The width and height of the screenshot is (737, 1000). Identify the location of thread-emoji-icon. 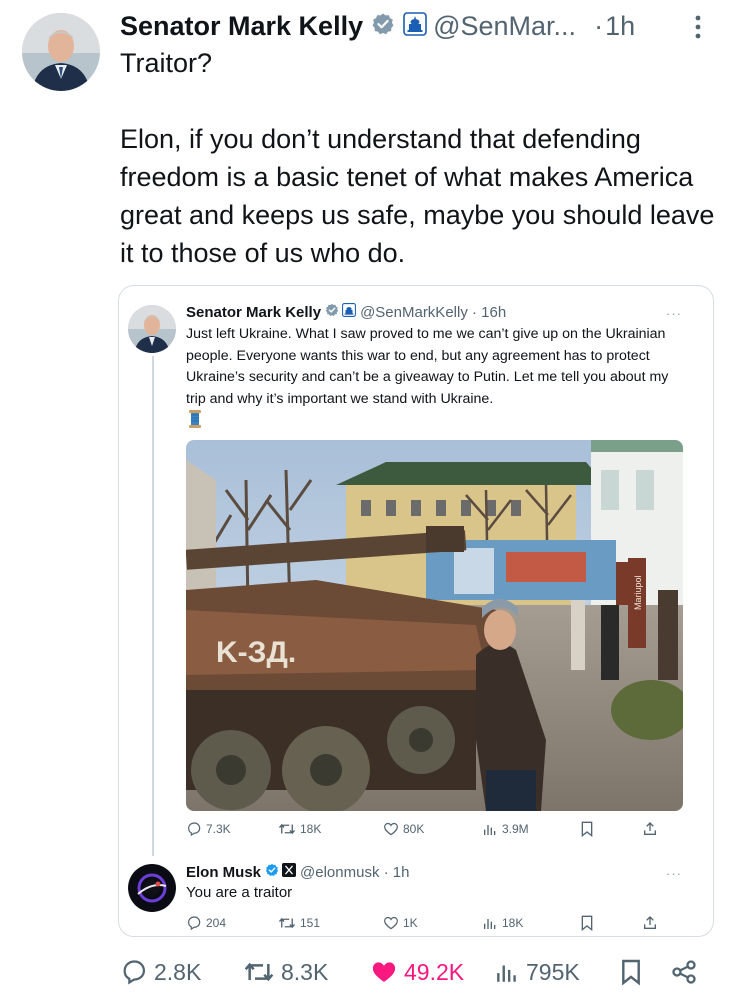
(195, 419).